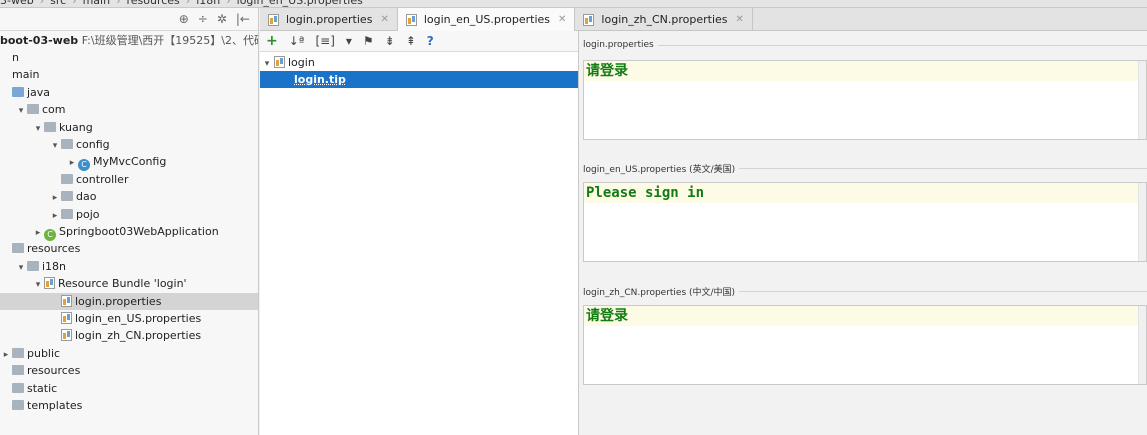 The width and height of the screenshot is (1147, 435). I want to click on tree-item: login.properties, so click(129, 301).